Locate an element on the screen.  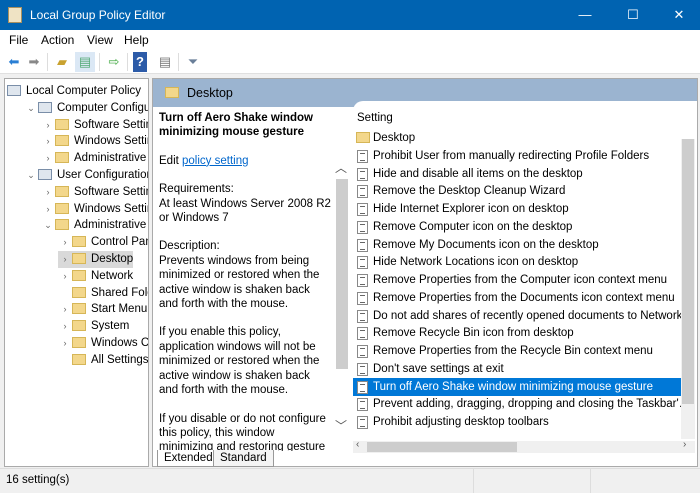
status-text: 16 setting(s) is located at coordinates (38, 480).